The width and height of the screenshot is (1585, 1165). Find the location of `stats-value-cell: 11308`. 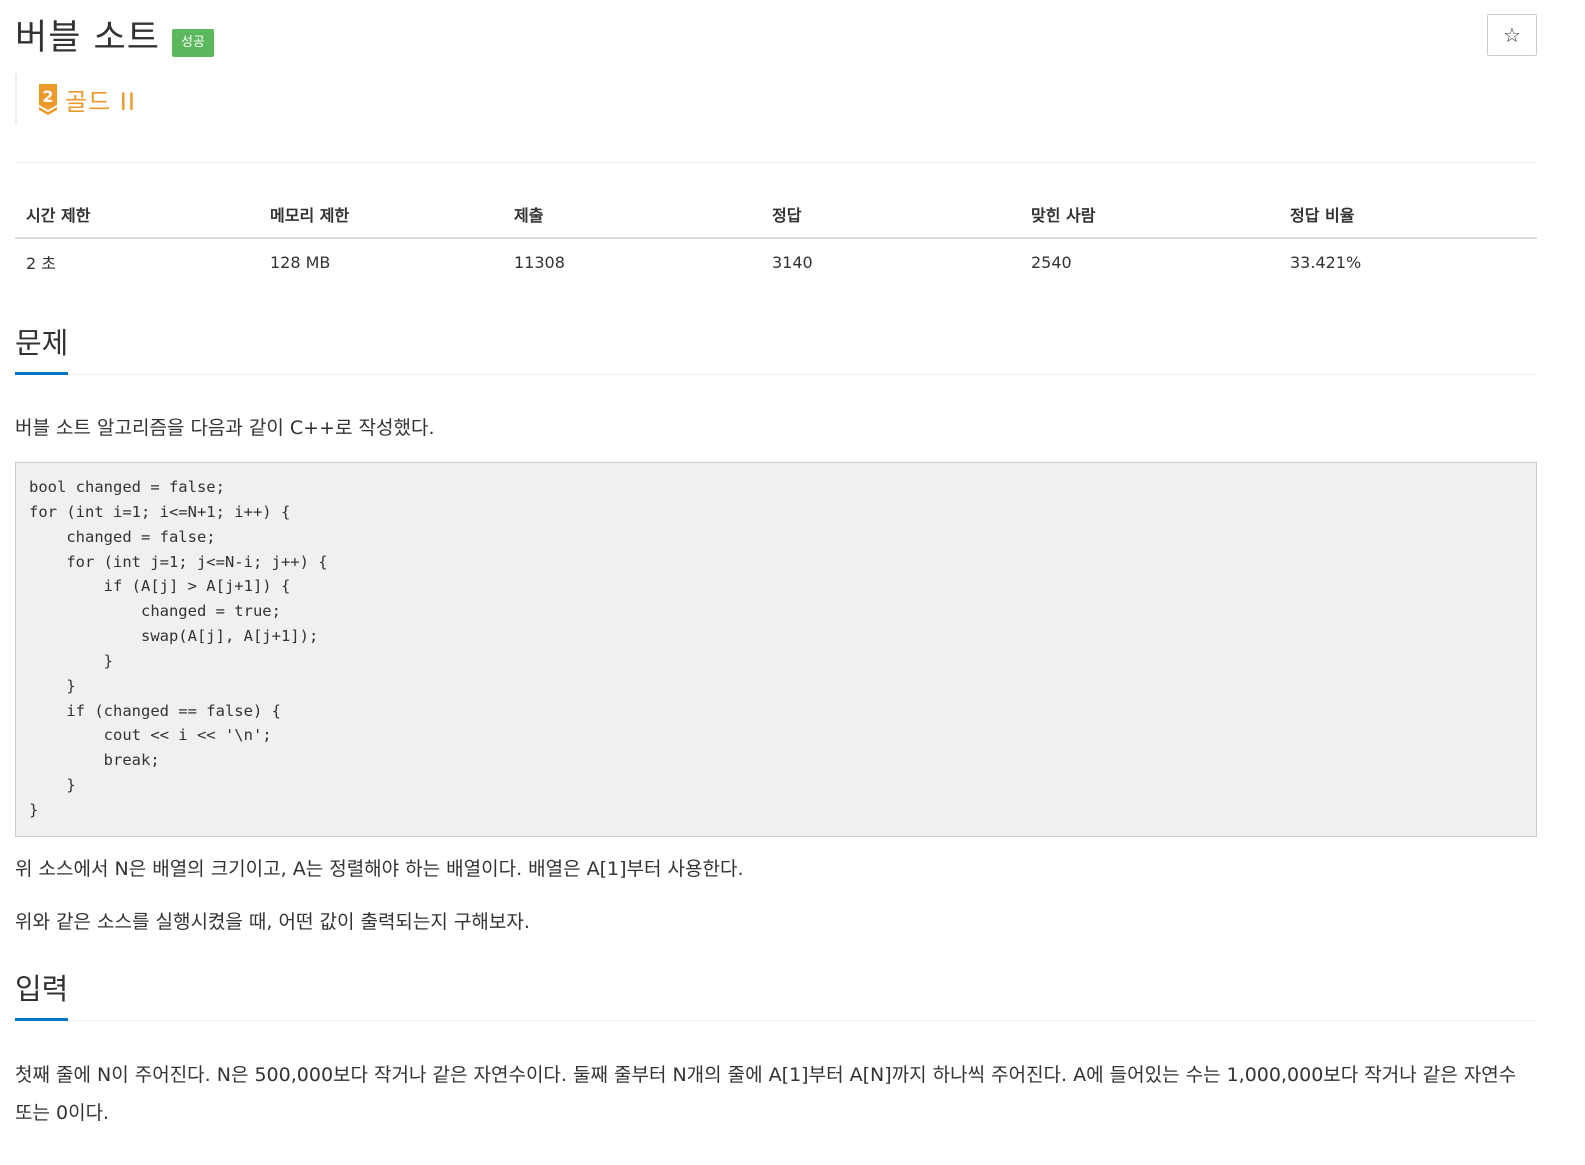

stats-value-cell: 11308 is located at coordinates (539, 262).